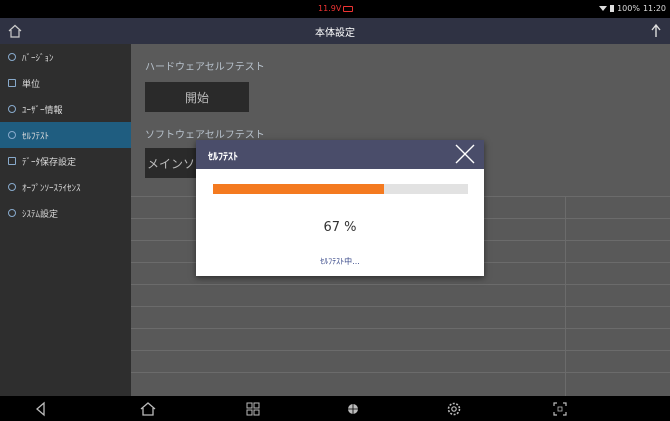 The width and height of the screenshot is (670, 421). I want to click on sidebar-item-unit: 単位, so click(65, 83).